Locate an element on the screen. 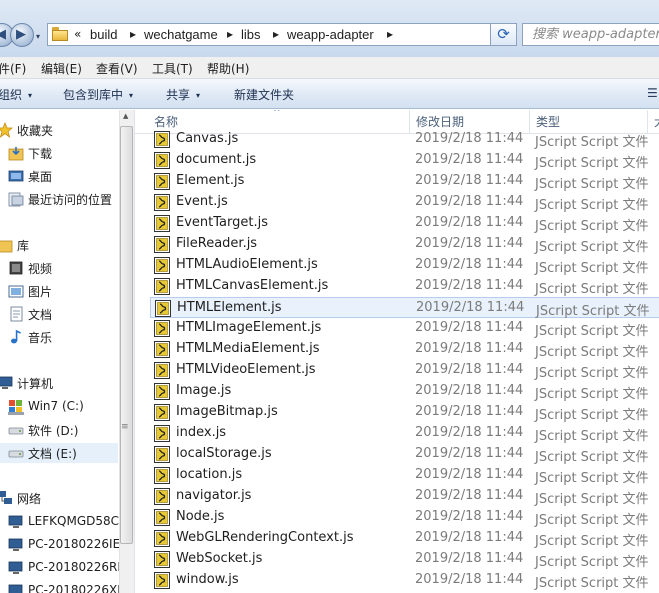  nav-drive-e: 文档 (E:) is located at coordinates (59, 453).